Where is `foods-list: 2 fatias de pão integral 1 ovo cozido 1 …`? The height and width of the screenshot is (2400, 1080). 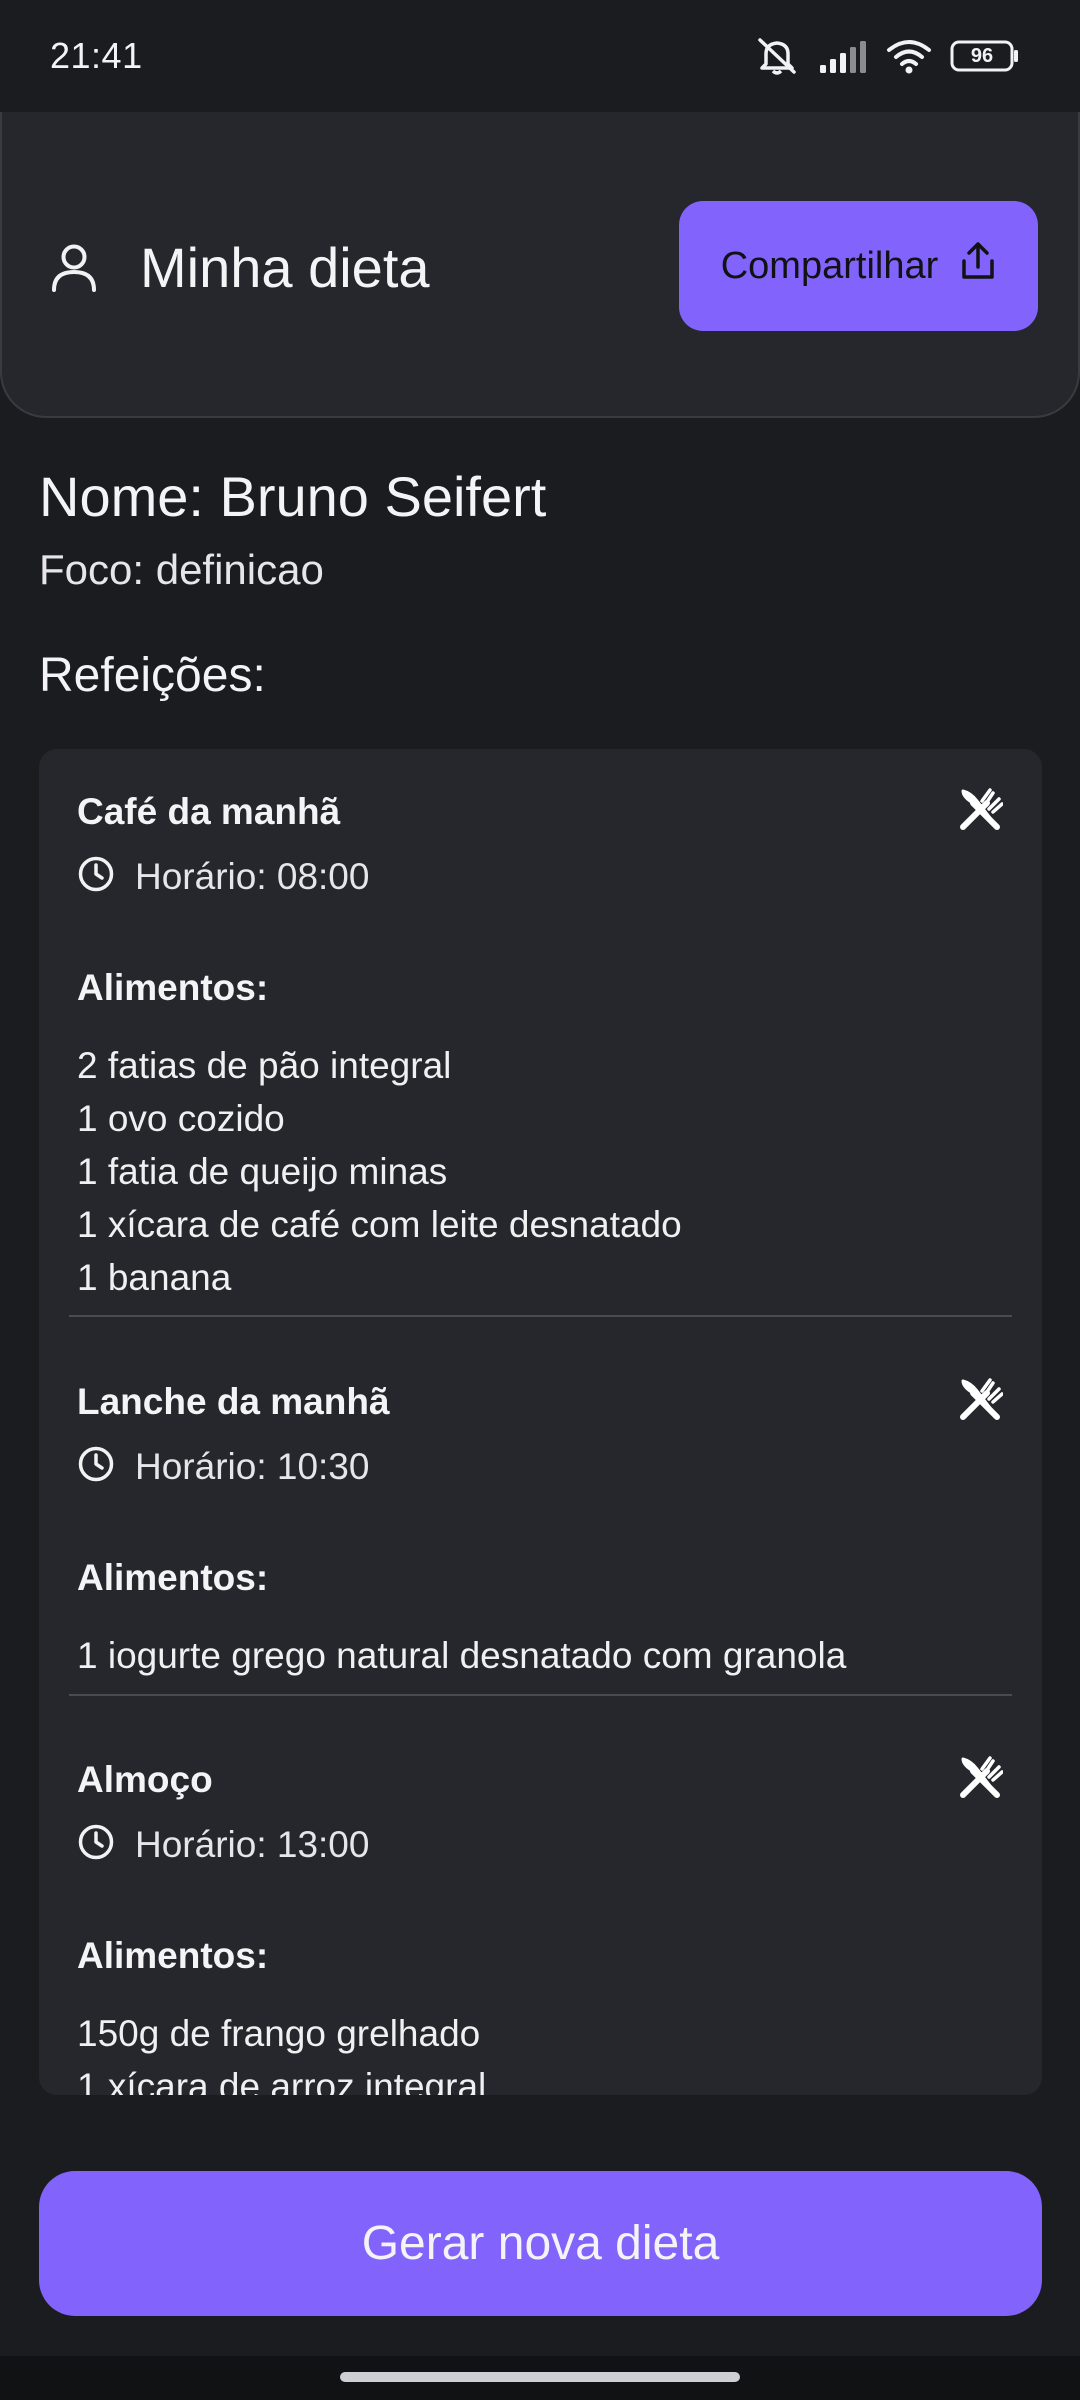 foods-list: 2 fatias de pão integral 1 ovo cozido 1 … is located at coordinates (379, 1171).